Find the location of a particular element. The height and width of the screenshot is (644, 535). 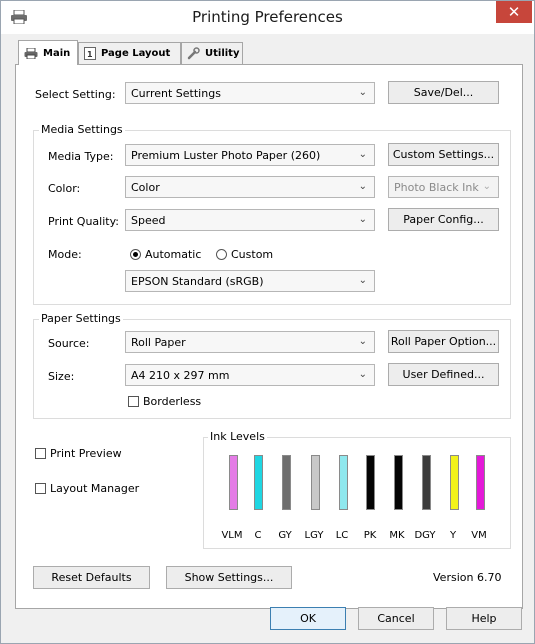

print-preview-label: Print Preview is located at coordinates (86, 453).